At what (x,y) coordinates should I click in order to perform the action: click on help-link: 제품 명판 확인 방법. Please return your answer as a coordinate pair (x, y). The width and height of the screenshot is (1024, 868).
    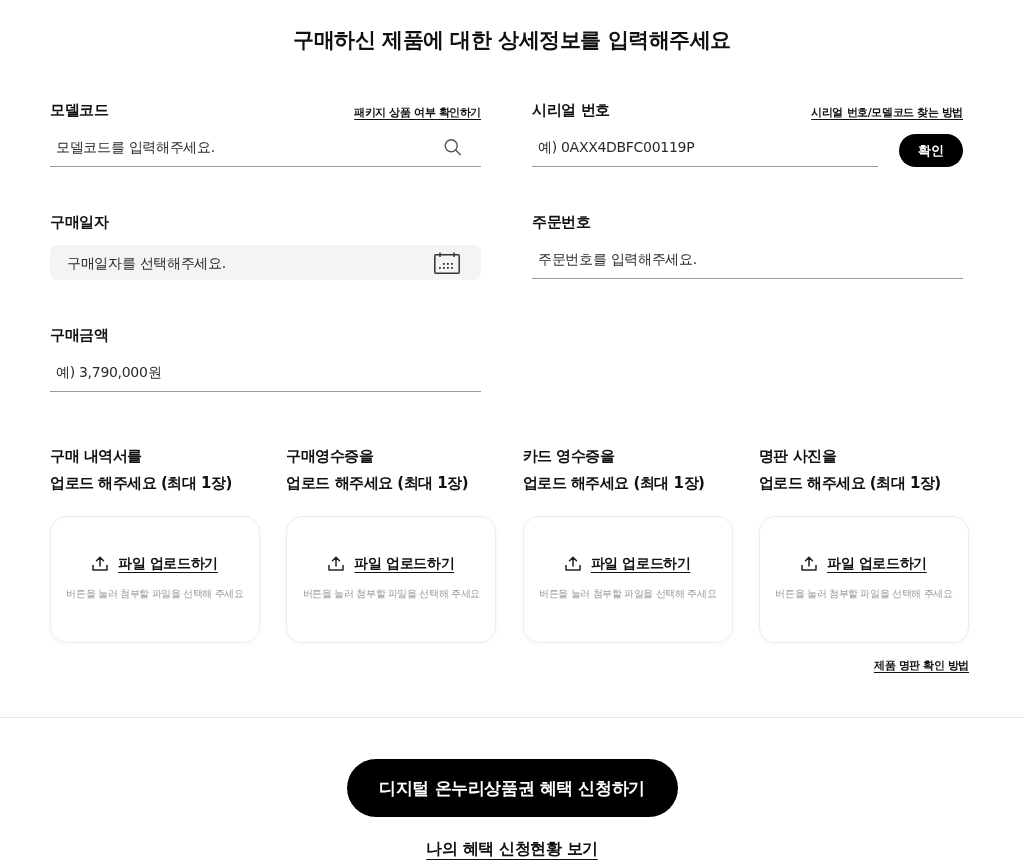
    Looking at the image, I should click on (921, 665).